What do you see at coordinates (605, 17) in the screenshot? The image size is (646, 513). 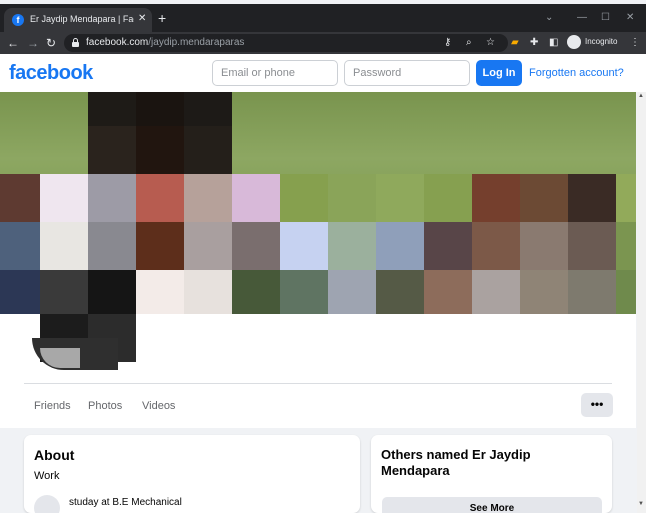 I see `maximize-icon: ☐` at bounding box center [605, 17].